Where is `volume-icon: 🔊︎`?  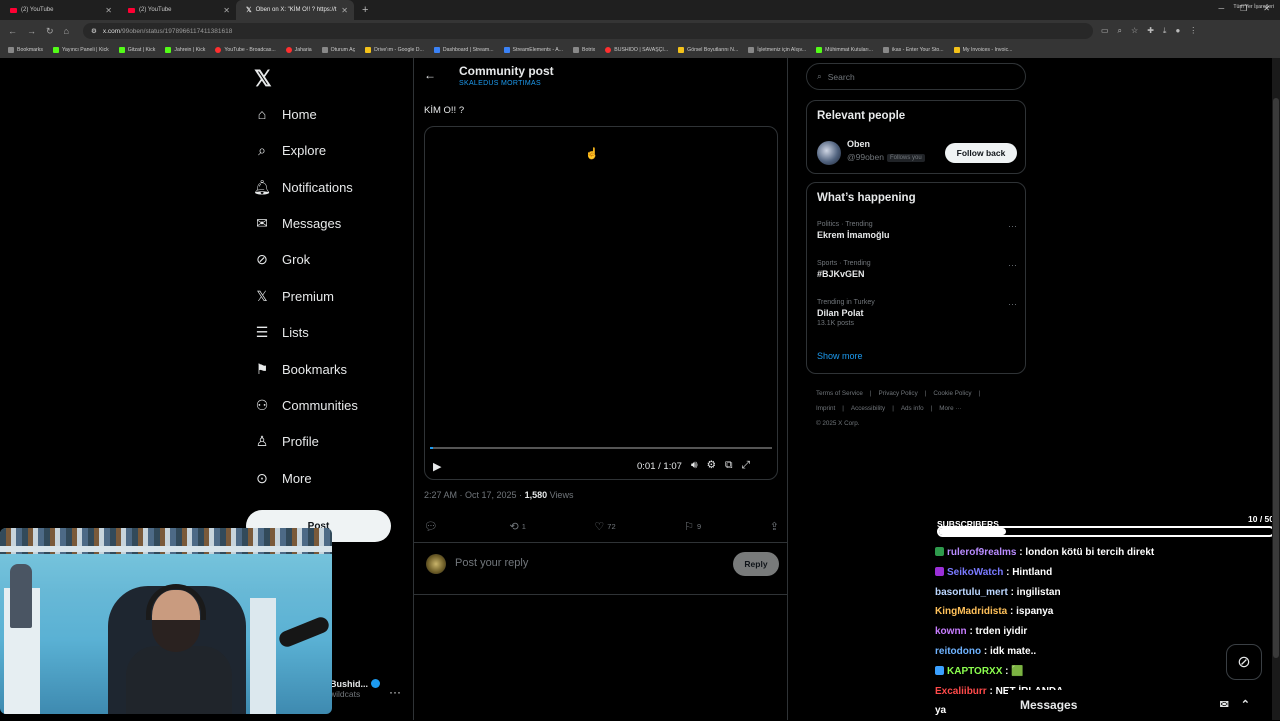
volume-icon: 🔊︎ is located at coordinates (694, 465).